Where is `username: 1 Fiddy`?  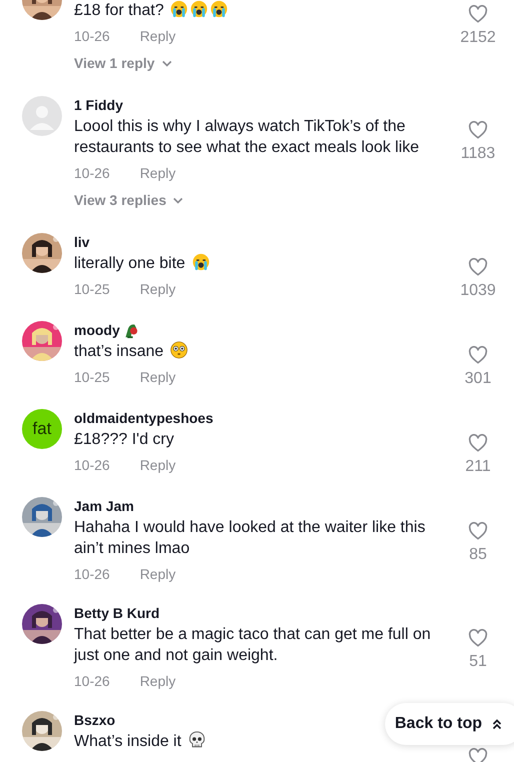 username: 1 Fiddy is located at coordinates (99, 105).